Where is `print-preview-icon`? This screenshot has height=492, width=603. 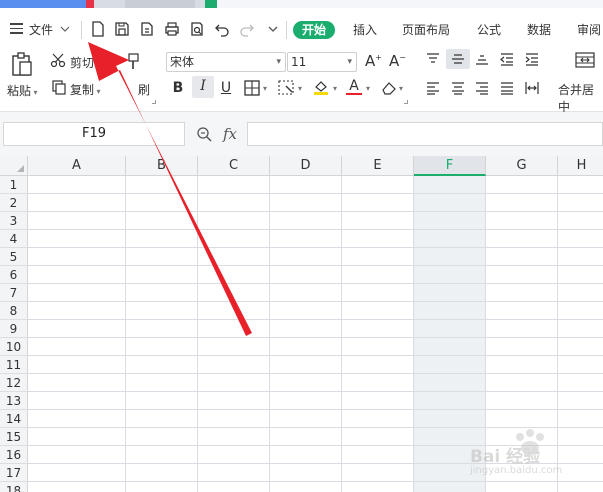
print-preview-icon is located at coordinates (197, 29).